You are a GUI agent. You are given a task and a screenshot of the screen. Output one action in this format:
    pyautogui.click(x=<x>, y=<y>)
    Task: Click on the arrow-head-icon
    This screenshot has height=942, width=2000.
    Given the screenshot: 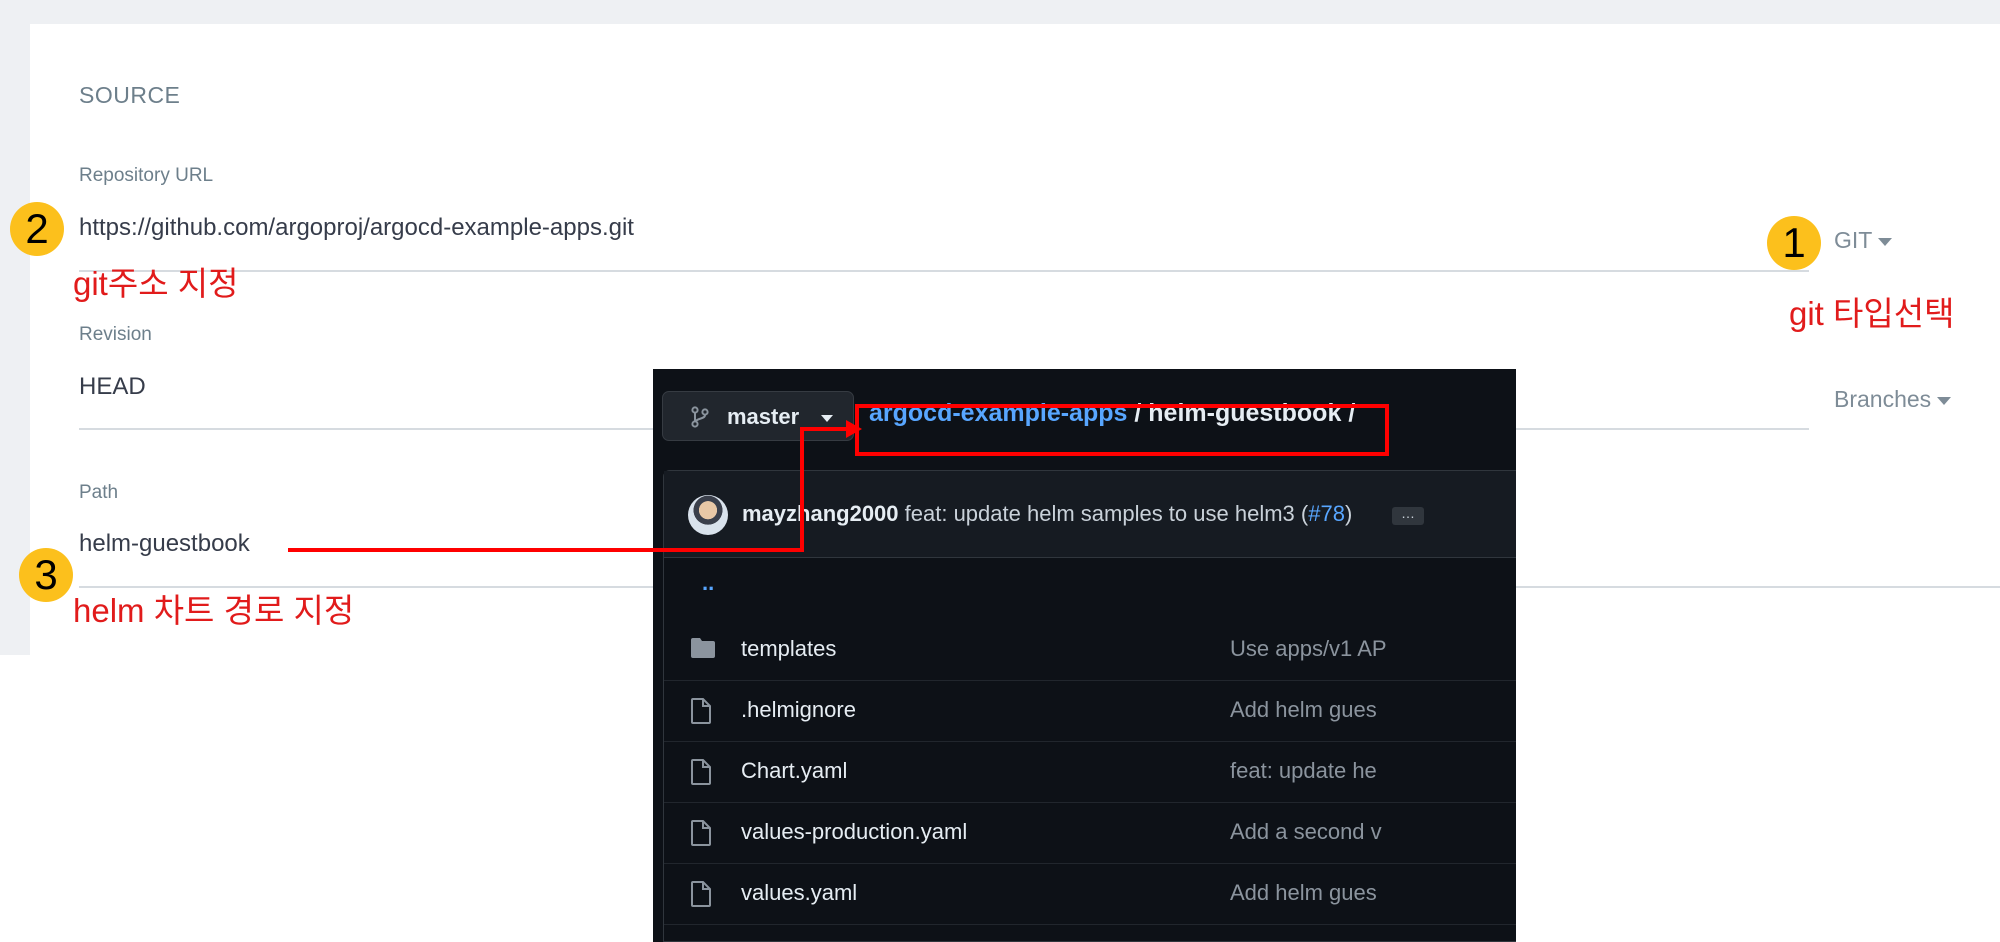 What is the action you would take?
    pyautogui.click(x=854, y=429)
    